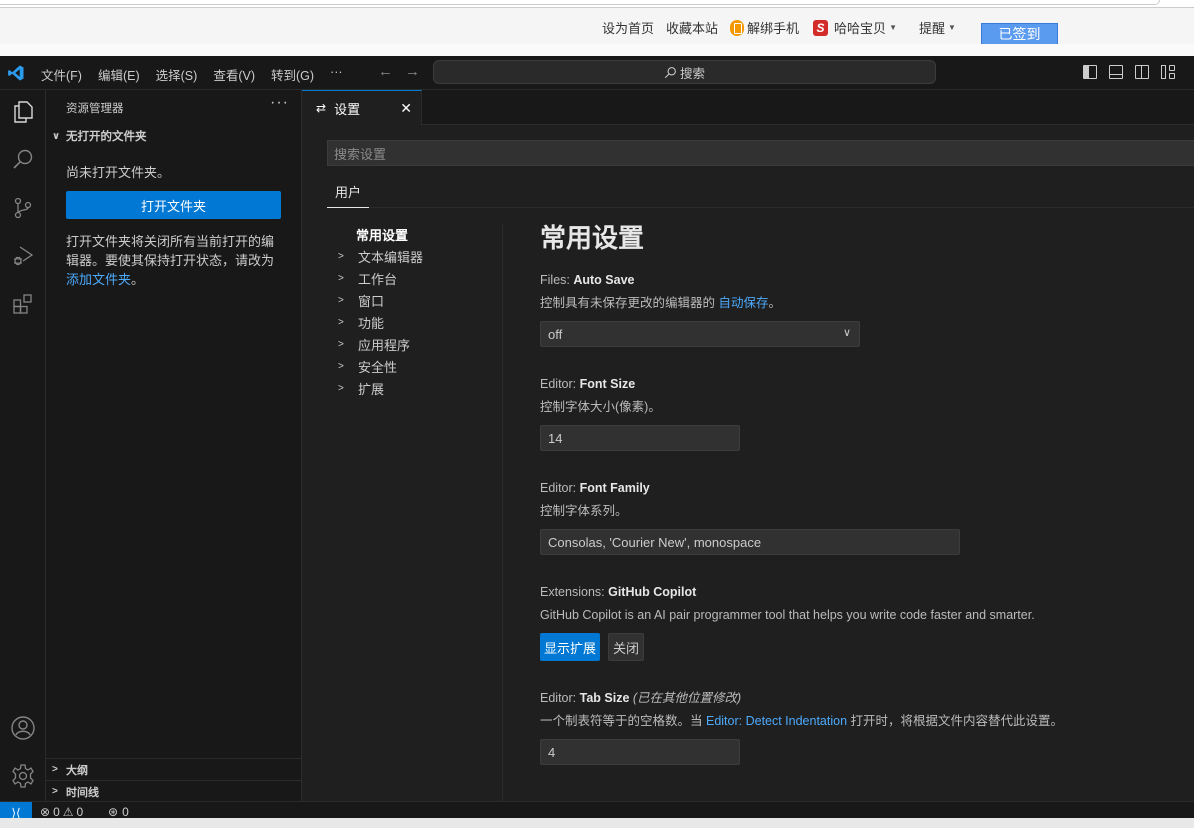  I want to click on toggle-secondary-sidebar-icon, so click(1142, 72).